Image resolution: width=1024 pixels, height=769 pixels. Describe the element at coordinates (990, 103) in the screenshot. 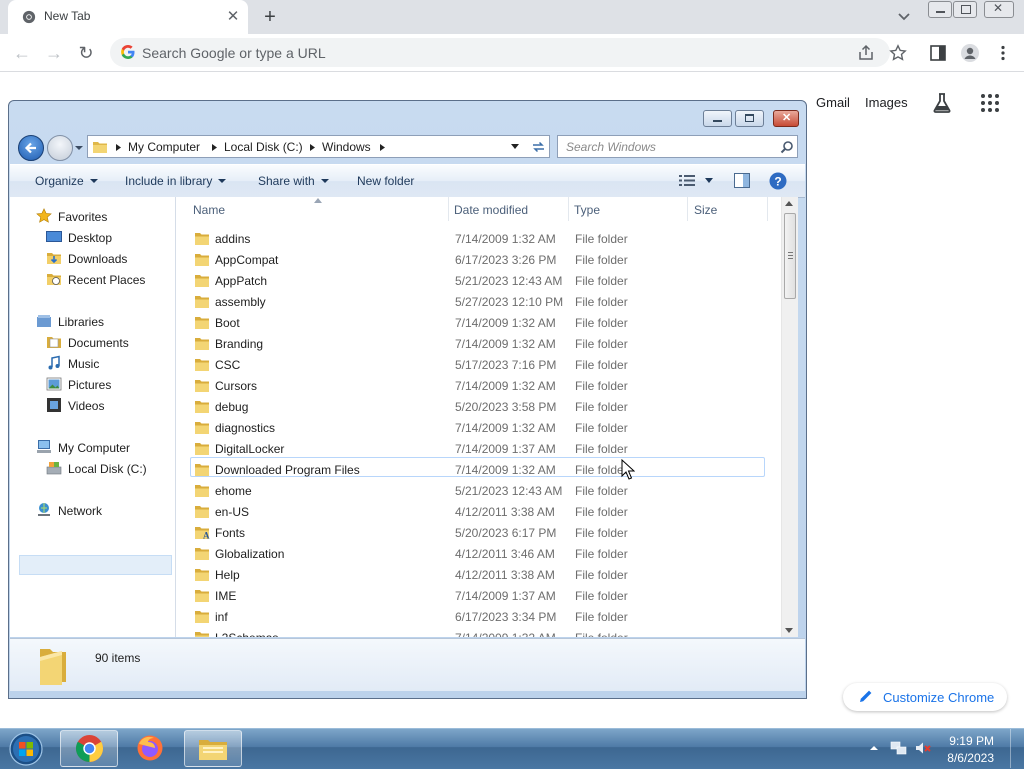

I see `google-apps-icon` at that location.